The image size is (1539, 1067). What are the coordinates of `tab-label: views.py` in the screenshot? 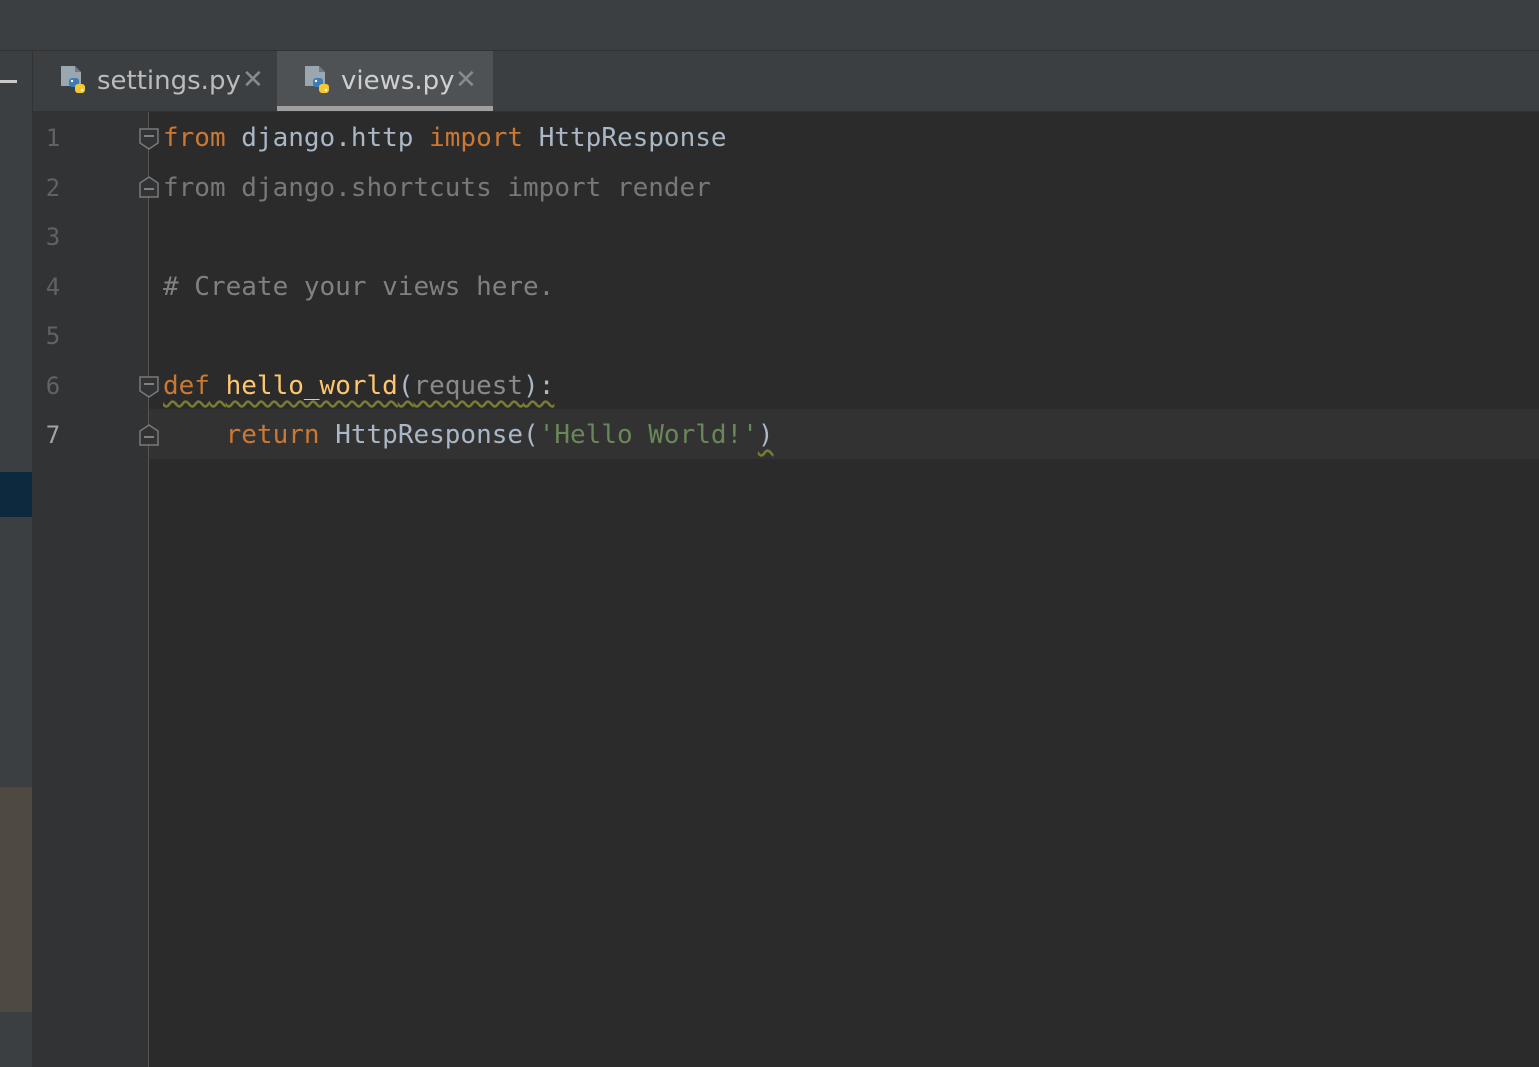 It's located at (398, 81).